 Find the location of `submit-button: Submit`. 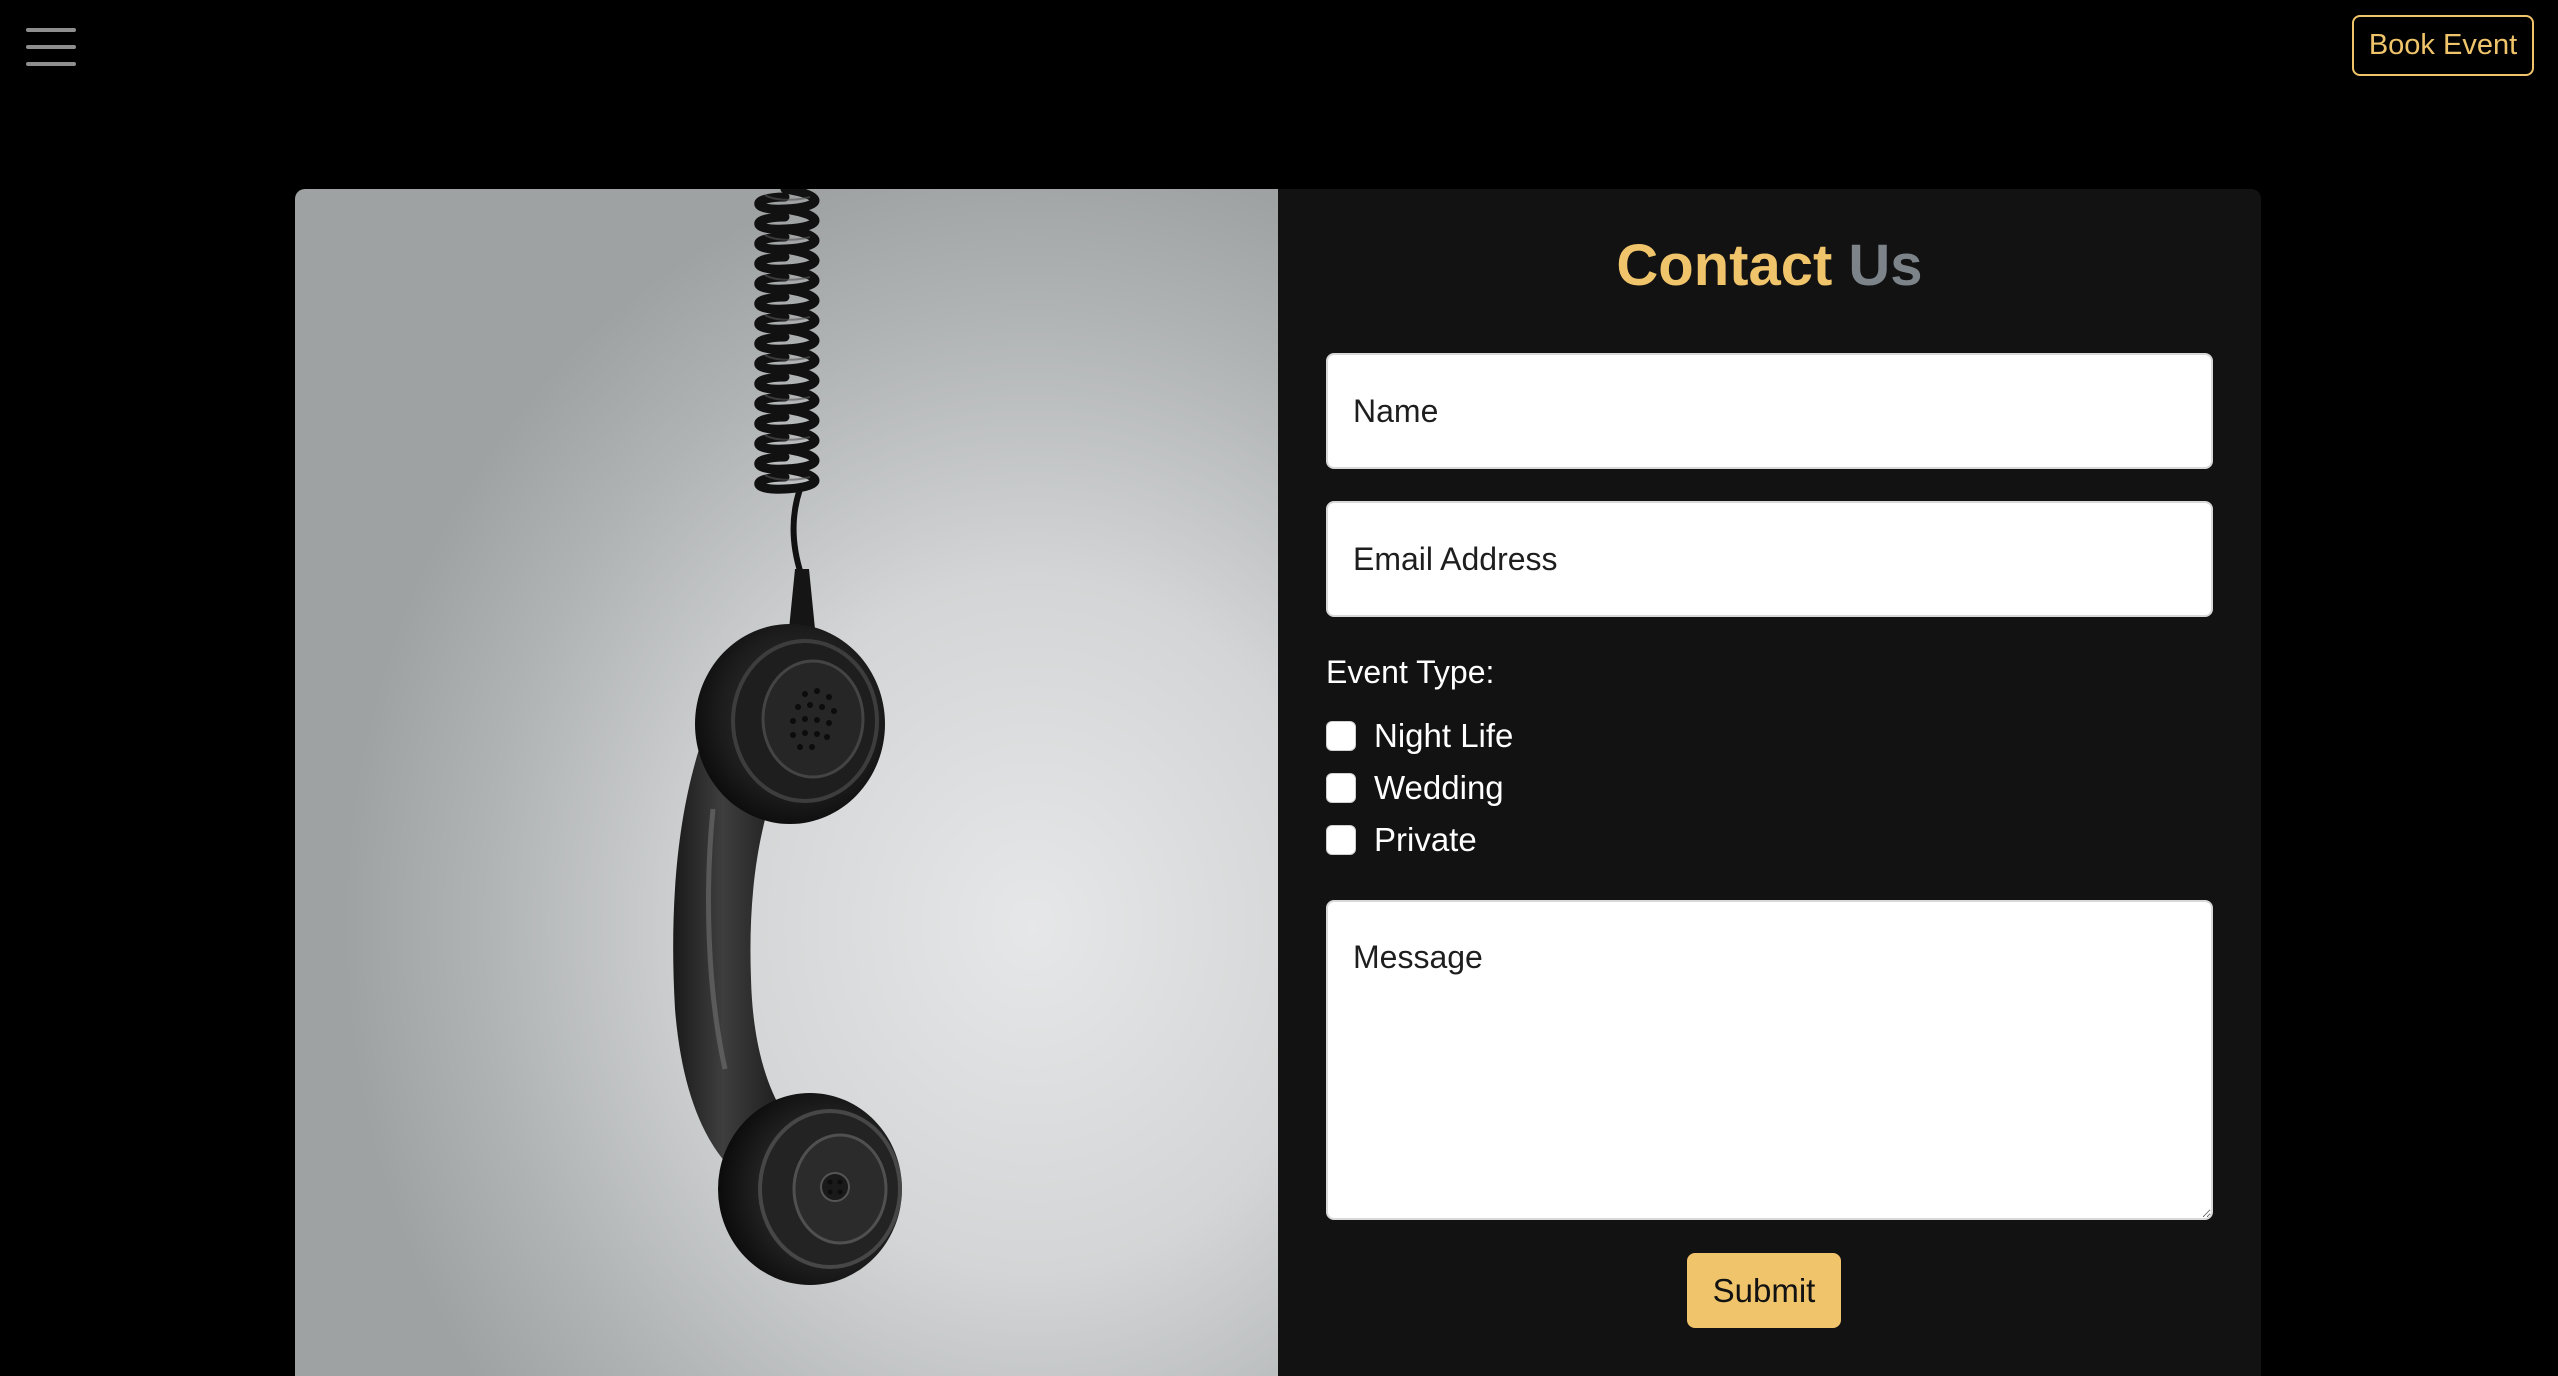

submit-button: Submit is located at coordinates (1764, 1290).